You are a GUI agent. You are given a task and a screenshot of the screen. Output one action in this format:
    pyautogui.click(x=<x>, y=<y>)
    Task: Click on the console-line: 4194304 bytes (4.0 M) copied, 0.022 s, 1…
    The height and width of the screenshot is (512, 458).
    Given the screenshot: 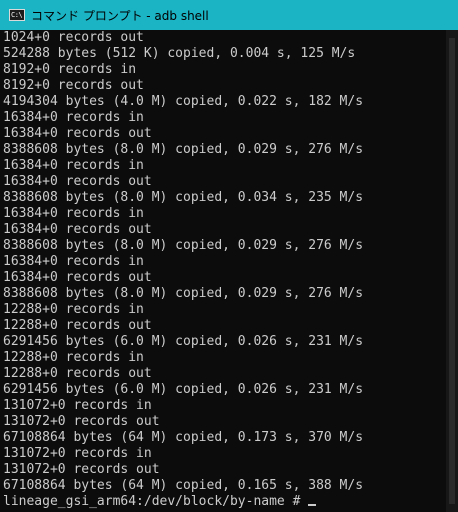 What is the action you would take?
    pyautogui.click(x=183, y=101)
    